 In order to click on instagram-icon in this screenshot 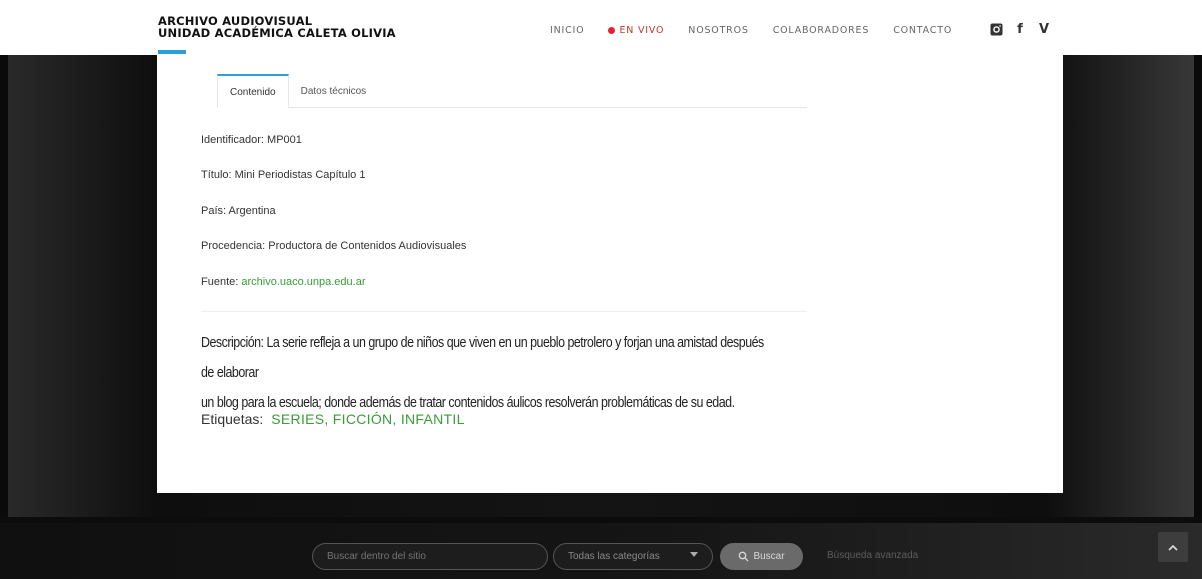, I will do `click(996, 29)`.